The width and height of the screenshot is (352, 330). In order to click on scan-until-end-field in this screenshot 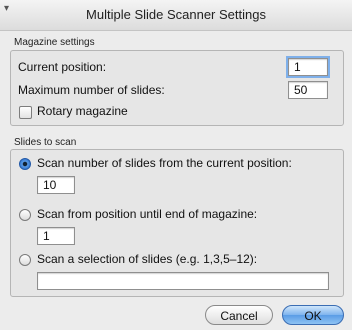, I will do `click(56, 236)`.